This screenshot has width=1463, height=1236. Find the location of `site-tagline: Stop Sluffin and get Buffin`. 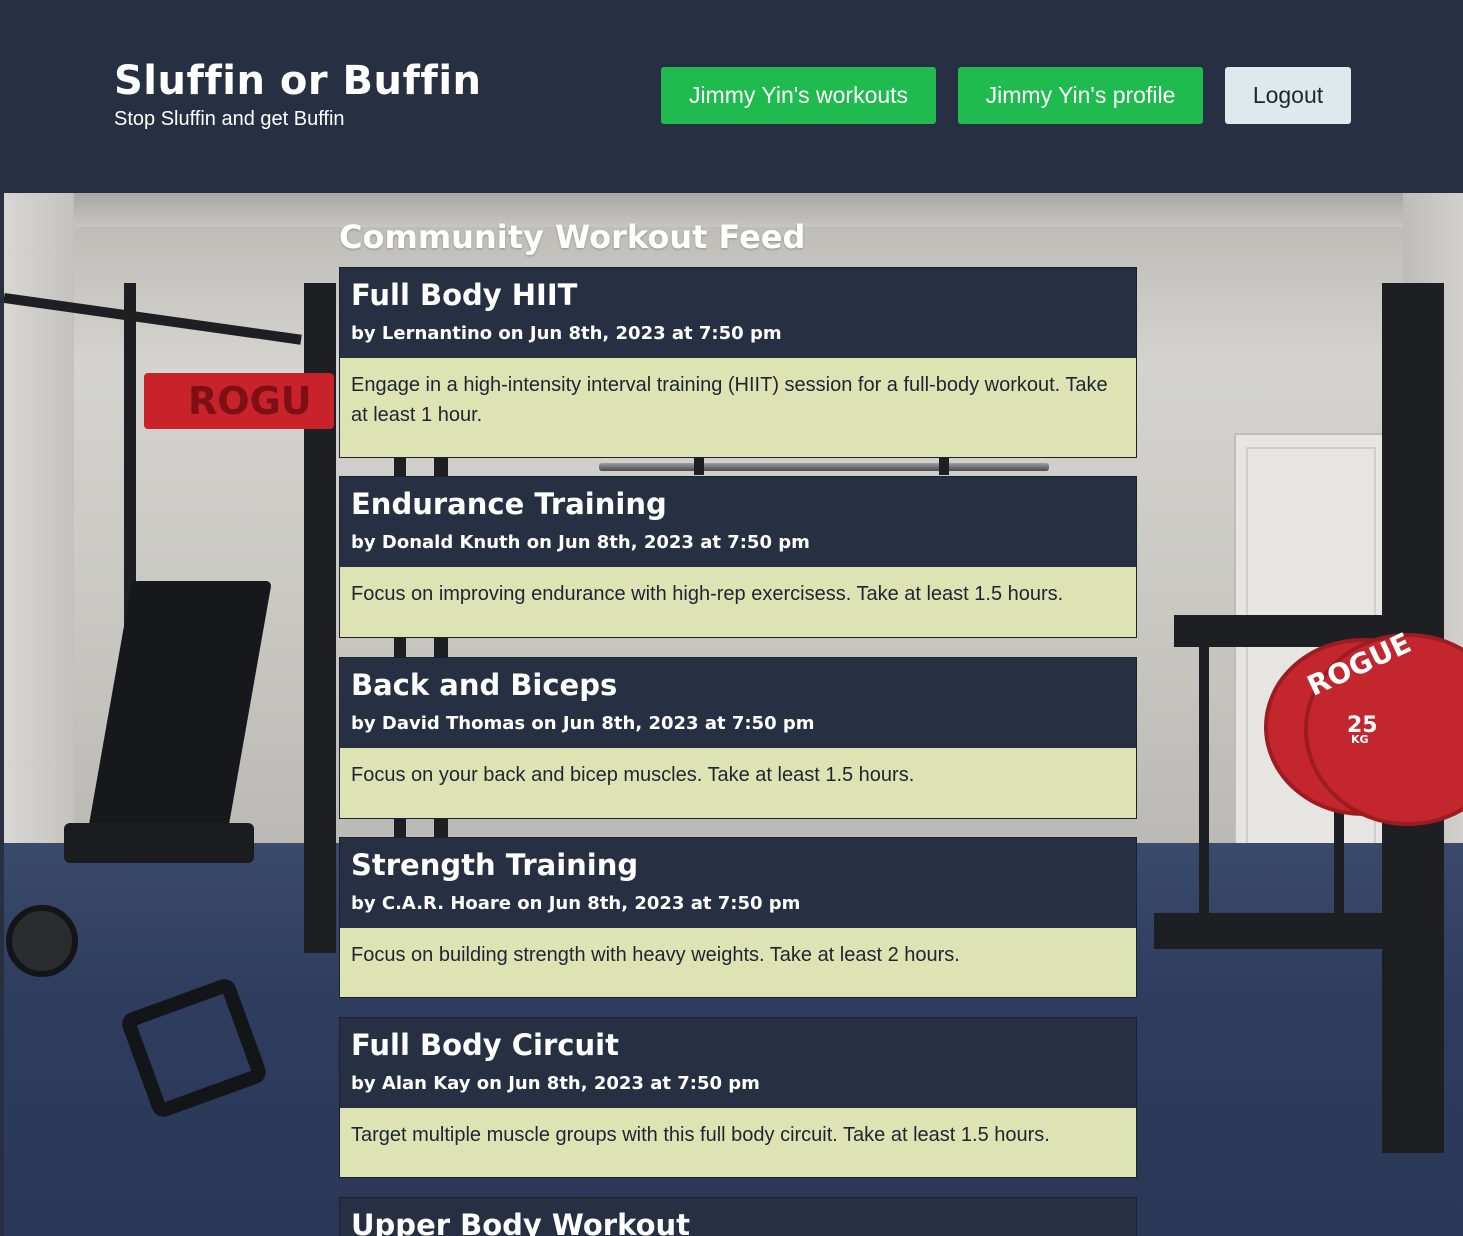

site-tagline: Stop Sluffin and get Buffin is located at coordinates (229, 119).